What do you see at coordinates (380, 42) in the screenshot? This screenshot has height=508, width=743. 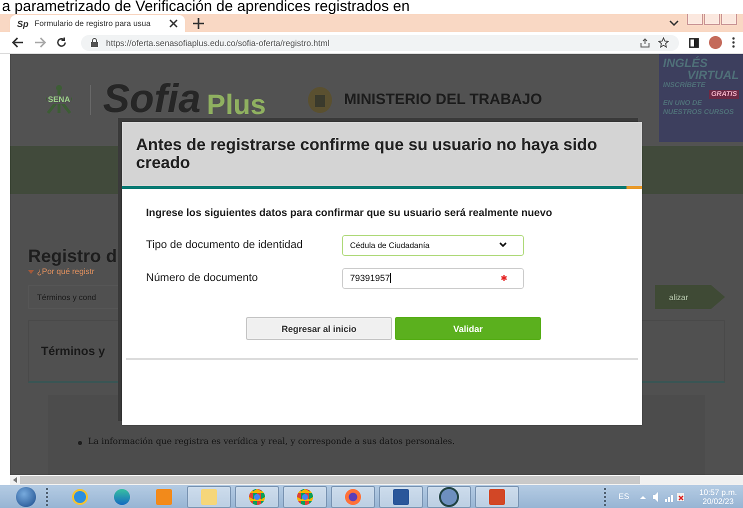 I see `address-bar: https://oferta.senasofiaplus.edu.co/sofia-oferta/registro.html` at bounding box center [380, 42].